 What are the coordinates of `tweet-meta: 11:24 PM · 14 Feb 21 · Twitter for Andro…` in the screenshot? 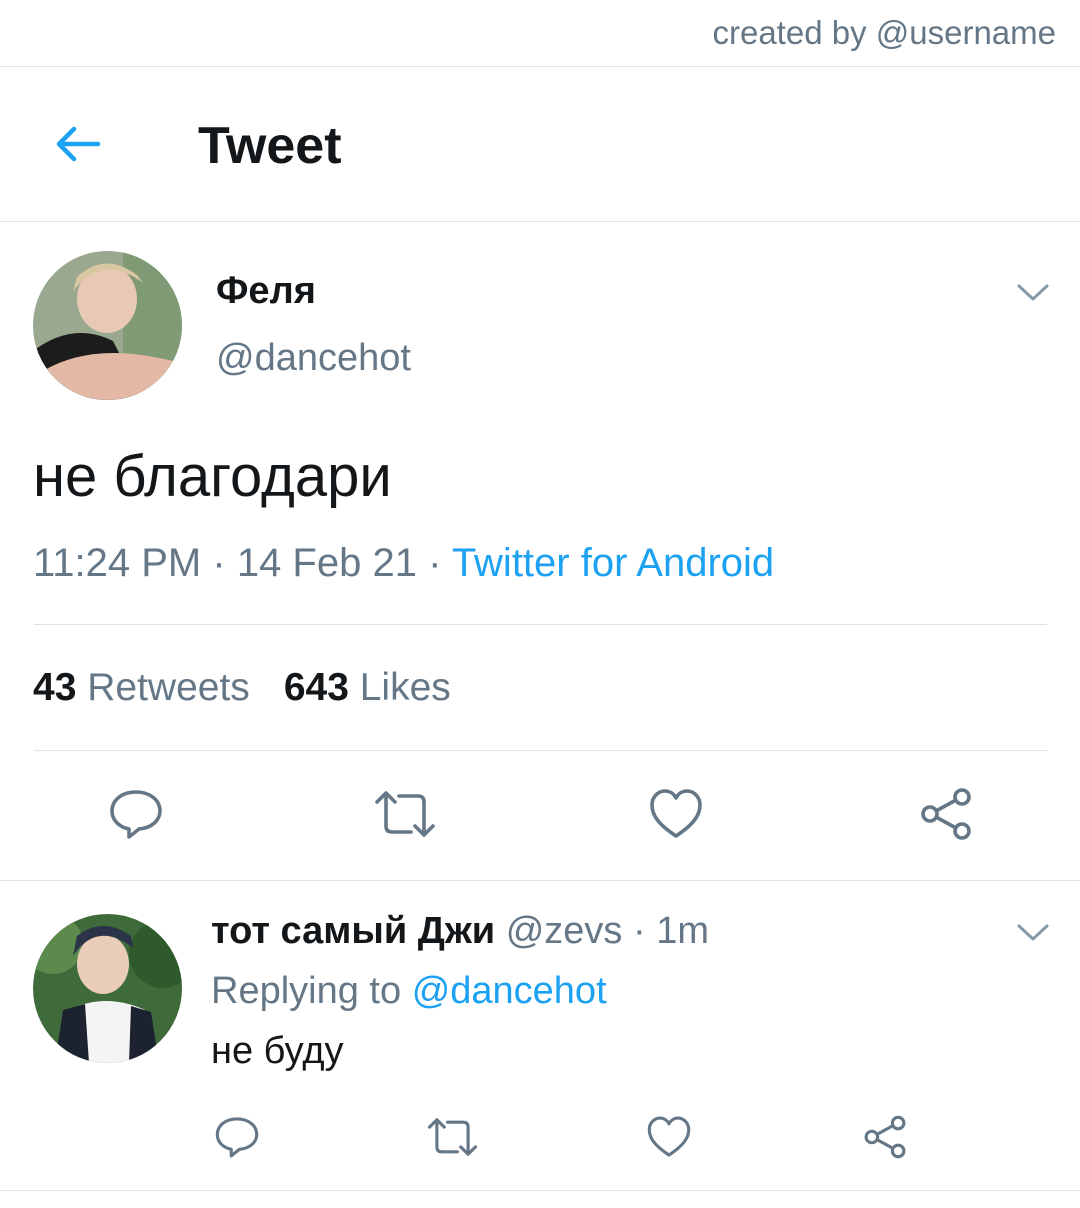 It's located at (403, 563).